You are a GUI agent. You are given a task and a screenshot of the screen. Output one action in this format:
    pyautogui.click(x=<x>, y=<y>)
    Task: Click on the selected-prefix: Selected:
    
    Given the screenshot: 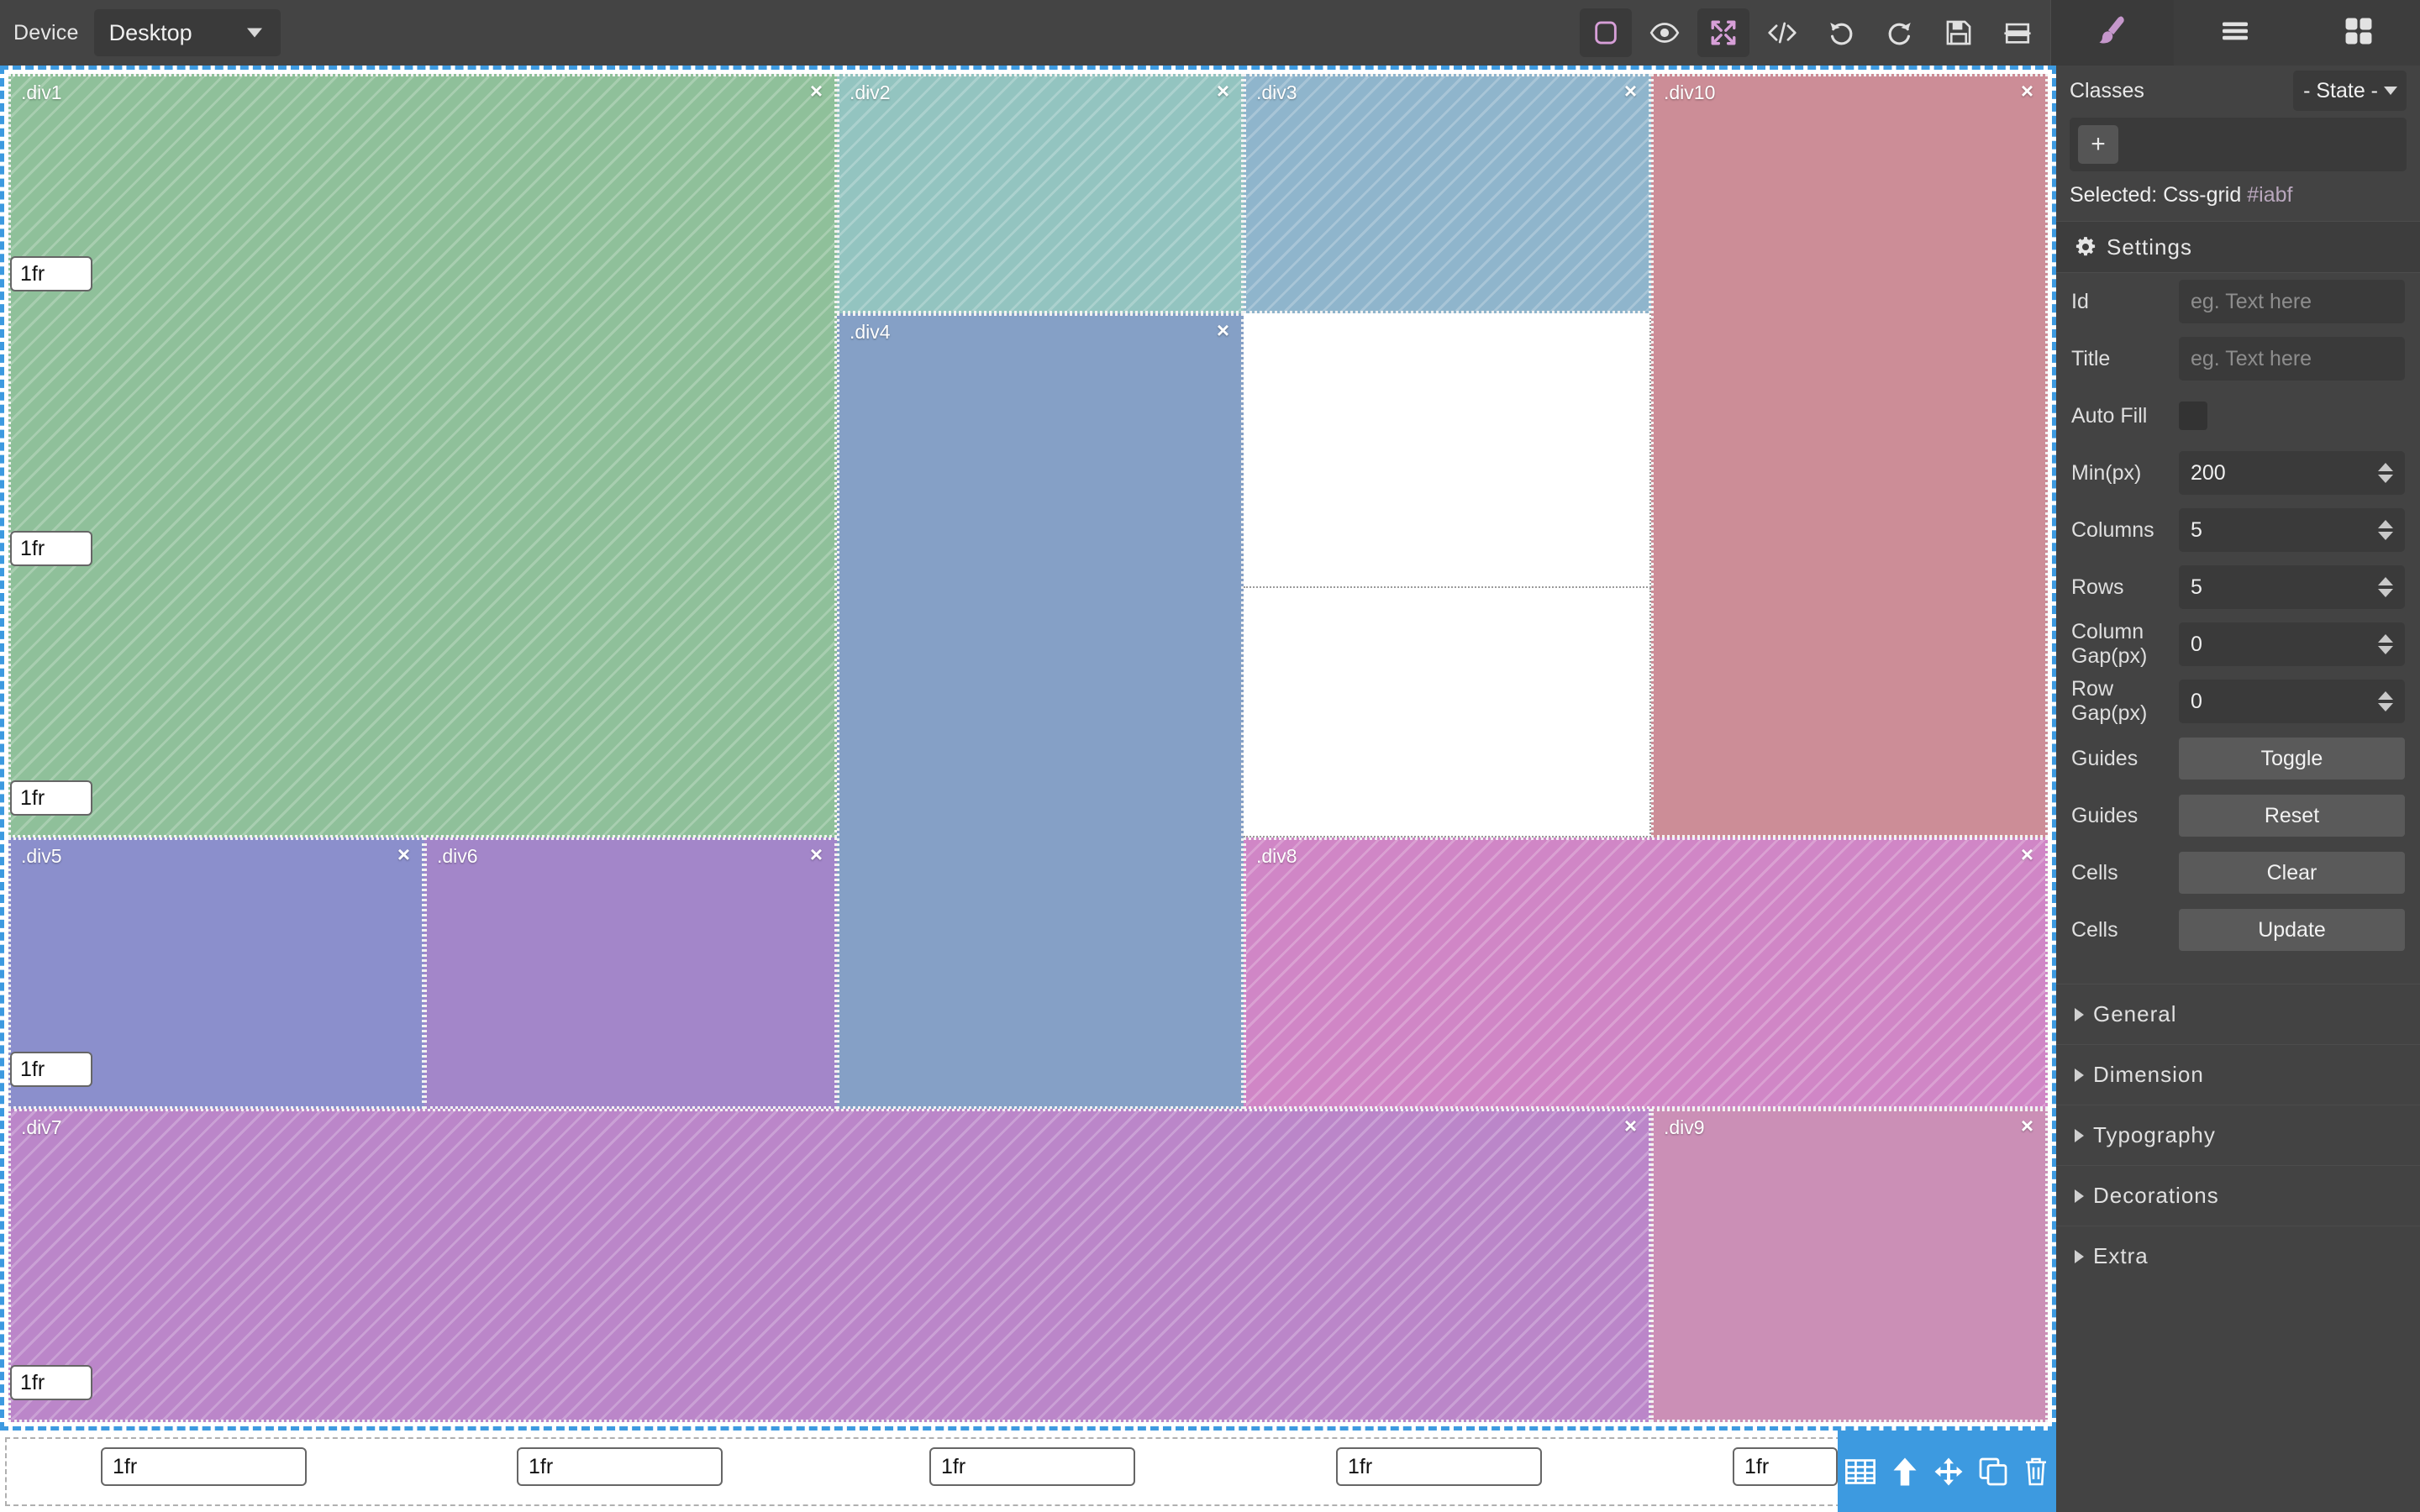 What is the action you would take?
    pyautogui.click(x=2114, y=195)
    